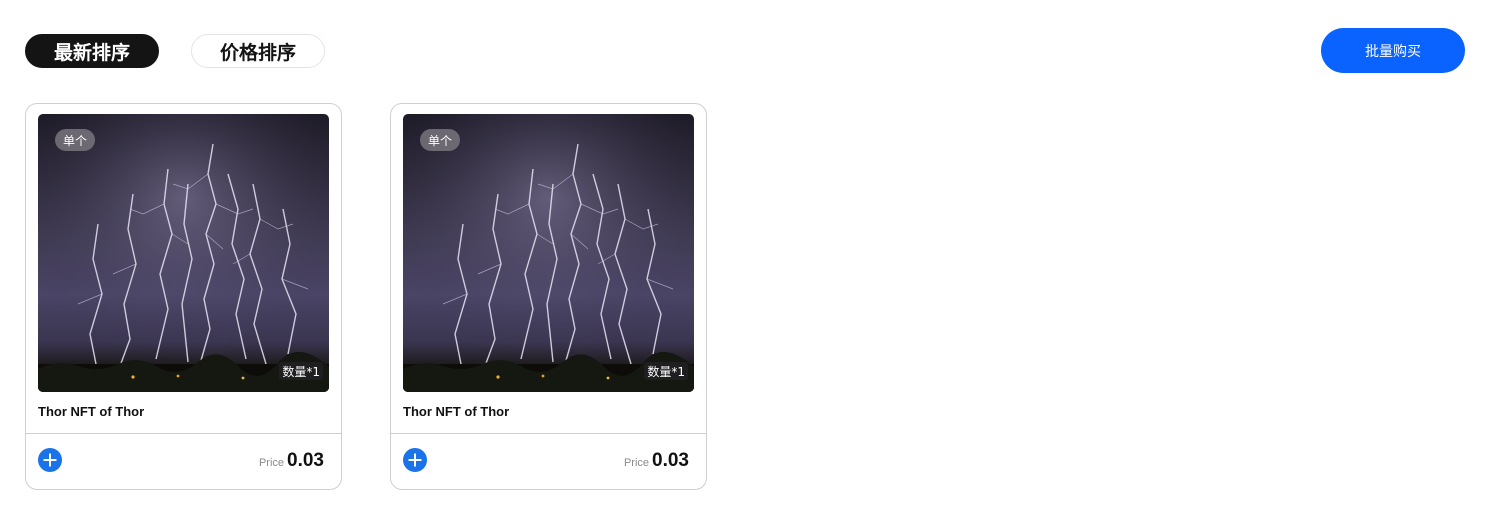  What do you see at coordinates (1393, 50) in the screenshot?
I see `bulk-buy-button: 批量购买` at bounding box center [1393, 50].